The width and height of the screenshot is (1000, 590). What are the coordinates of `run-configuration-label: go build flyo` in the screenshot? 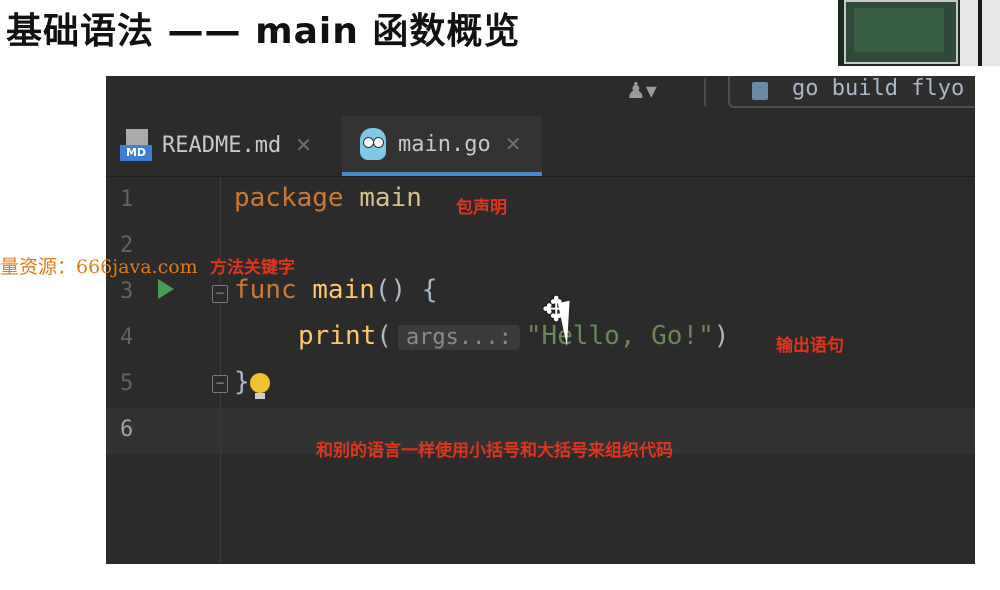 It's located at (878, 88).